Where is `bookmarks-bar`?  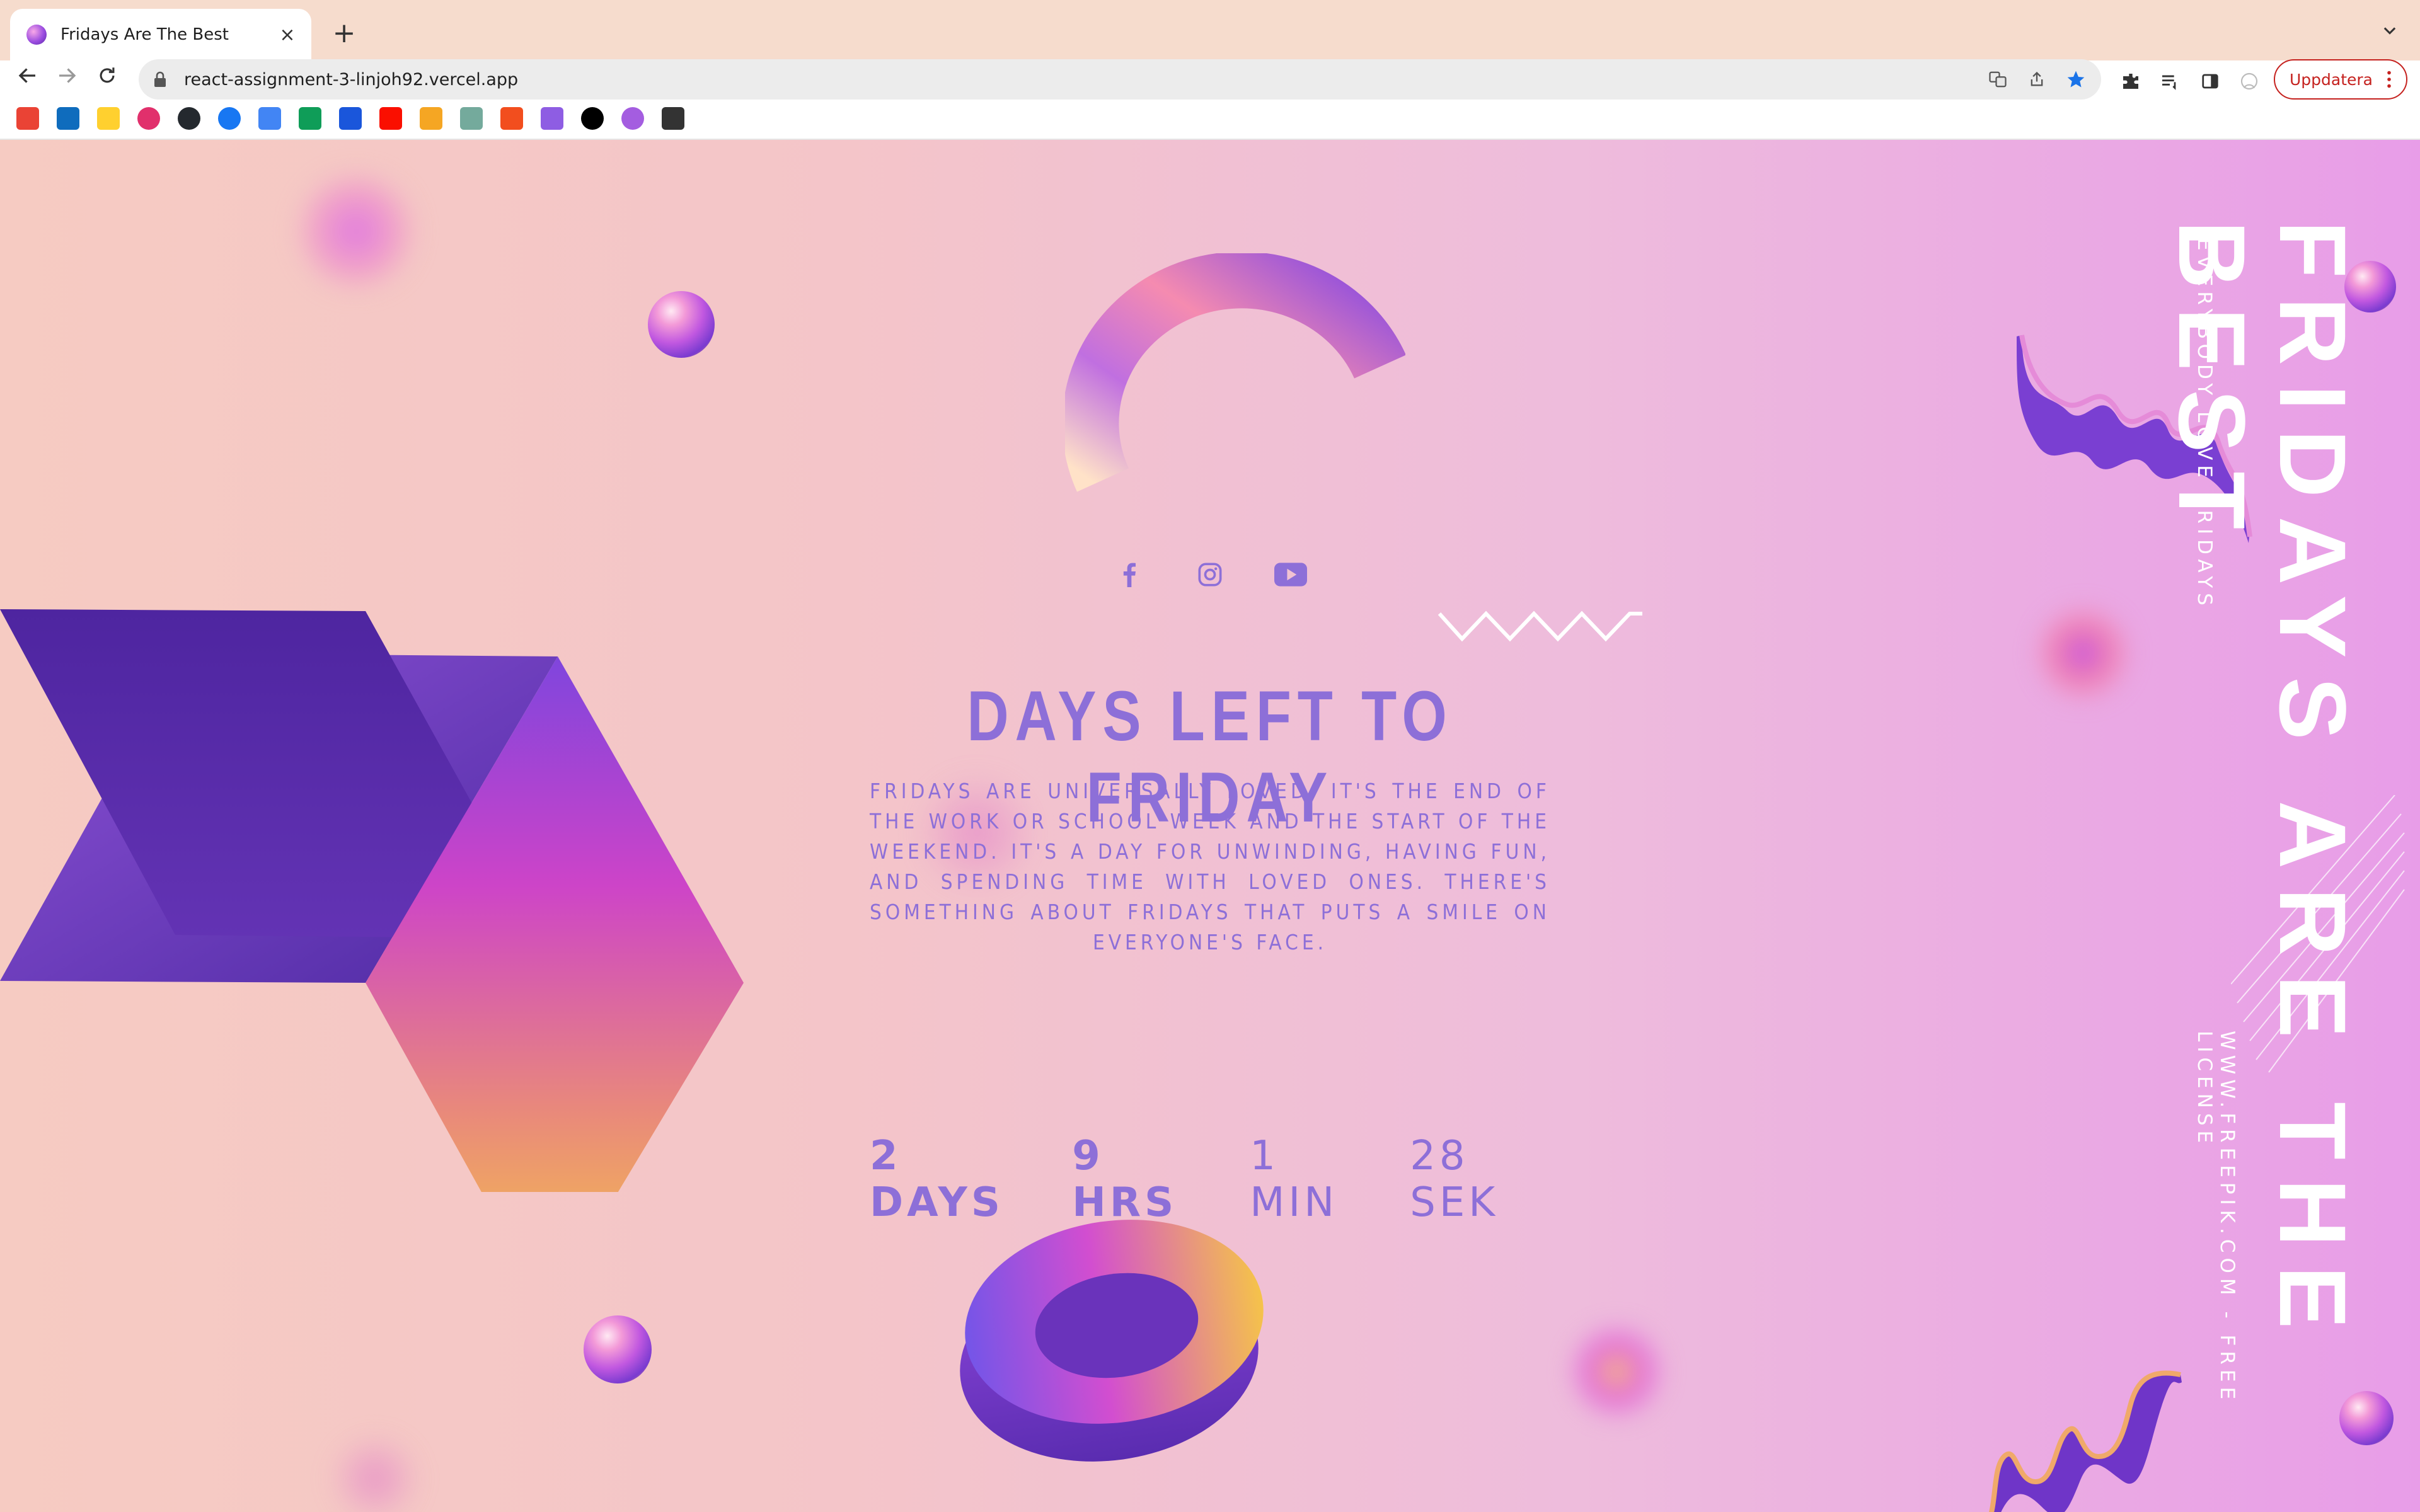
bookmarks-bar is located at coordinates (1210, 120).